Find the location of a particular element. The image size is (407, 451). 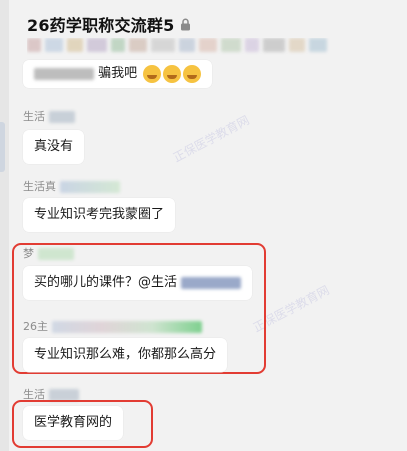

message-bubble: 骗我吧 is located at coordinates (118, 74).